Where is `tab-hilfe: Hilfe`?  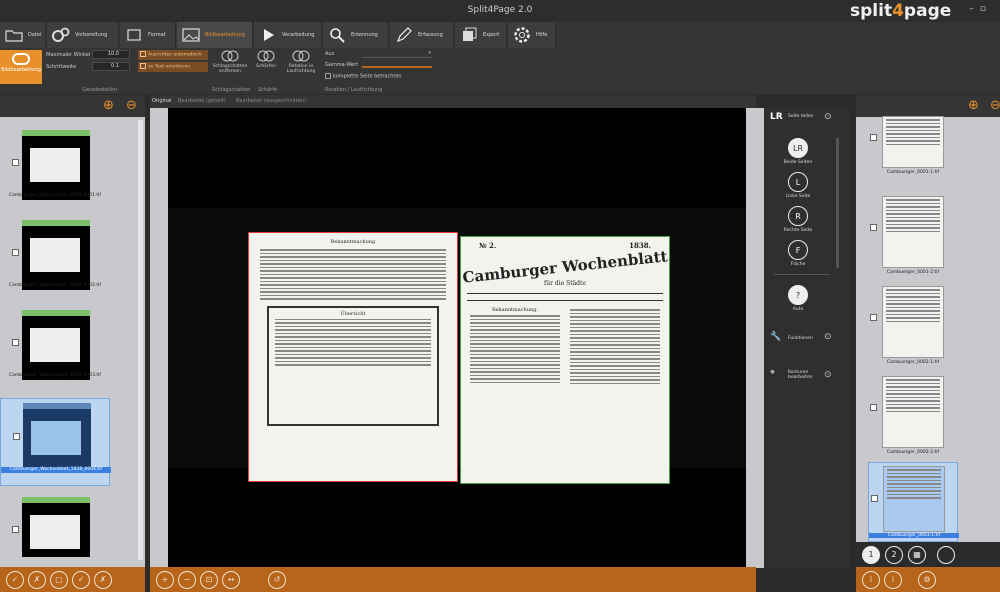
tab-hilfe: Hilfe is located at coordinates (532, 35).